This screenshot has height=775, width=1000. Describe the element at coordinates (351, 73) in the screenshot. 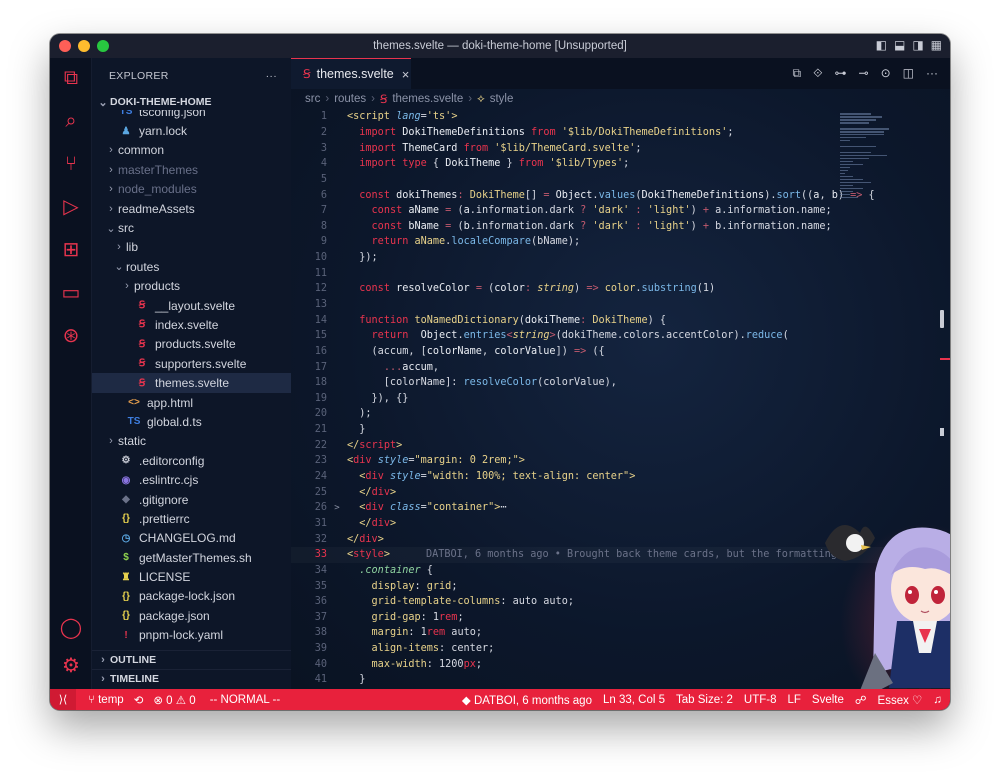

I see `tab-themes-svelte: Ꞩ themes.svelte ×` at that location.